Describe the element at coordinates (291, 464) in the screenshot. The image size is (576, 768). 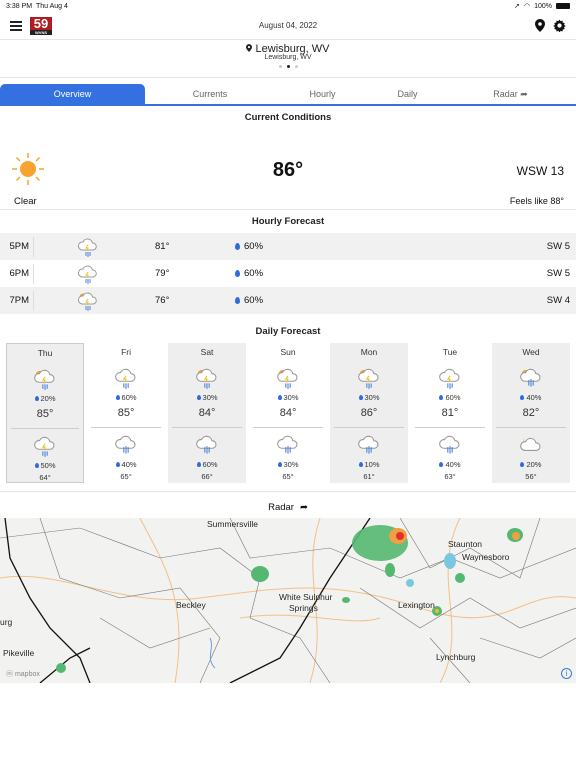
I see `precip-value: 30%` at that location.